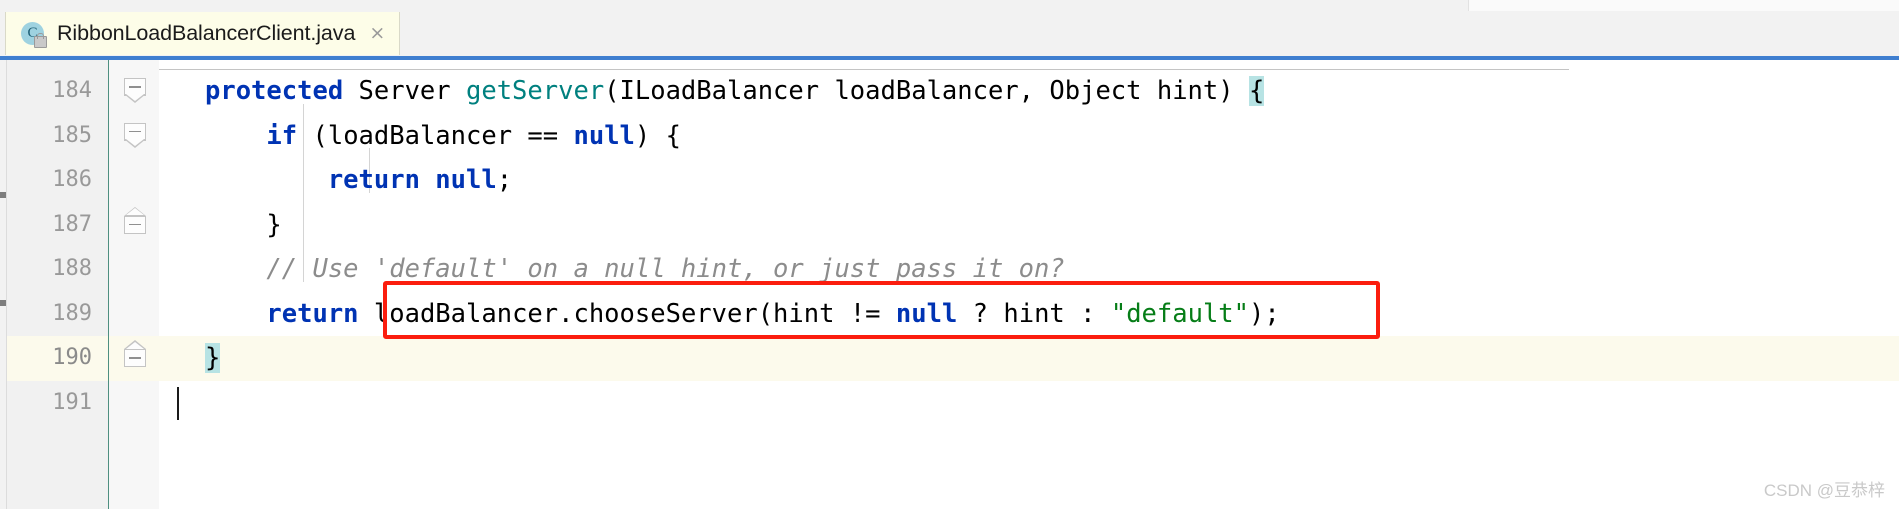 This screenshot has height=509, width=1899. What do you see at coordinates (404, 91) in the screenshot?
I see `code-token: Server` at bounding box center [404, 91].